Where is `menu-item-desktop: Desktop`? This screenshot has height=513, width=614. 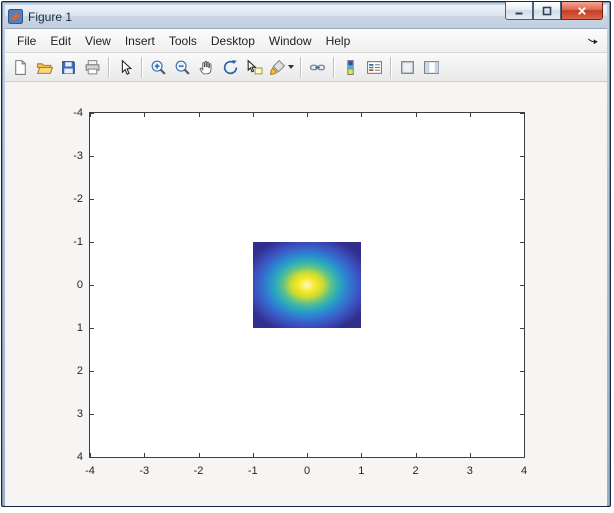 menu-item-desktop: Desktop is located at coordinates (233, 41).